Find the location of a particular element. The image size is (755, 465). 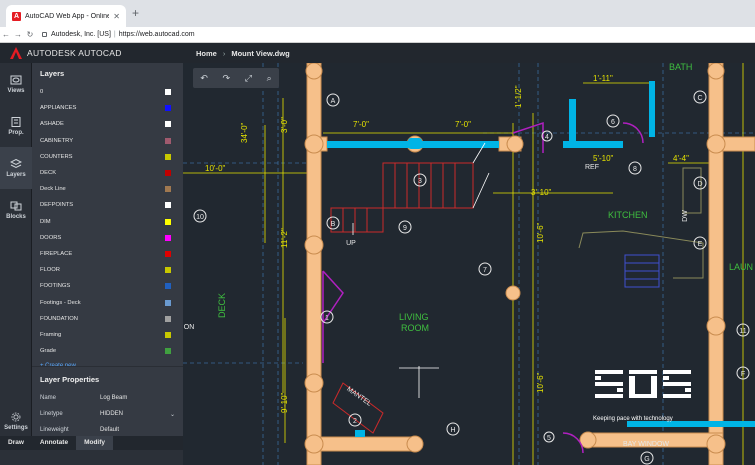

watermark-text: Keeping pace with technology is located at coordinates (633, 419).